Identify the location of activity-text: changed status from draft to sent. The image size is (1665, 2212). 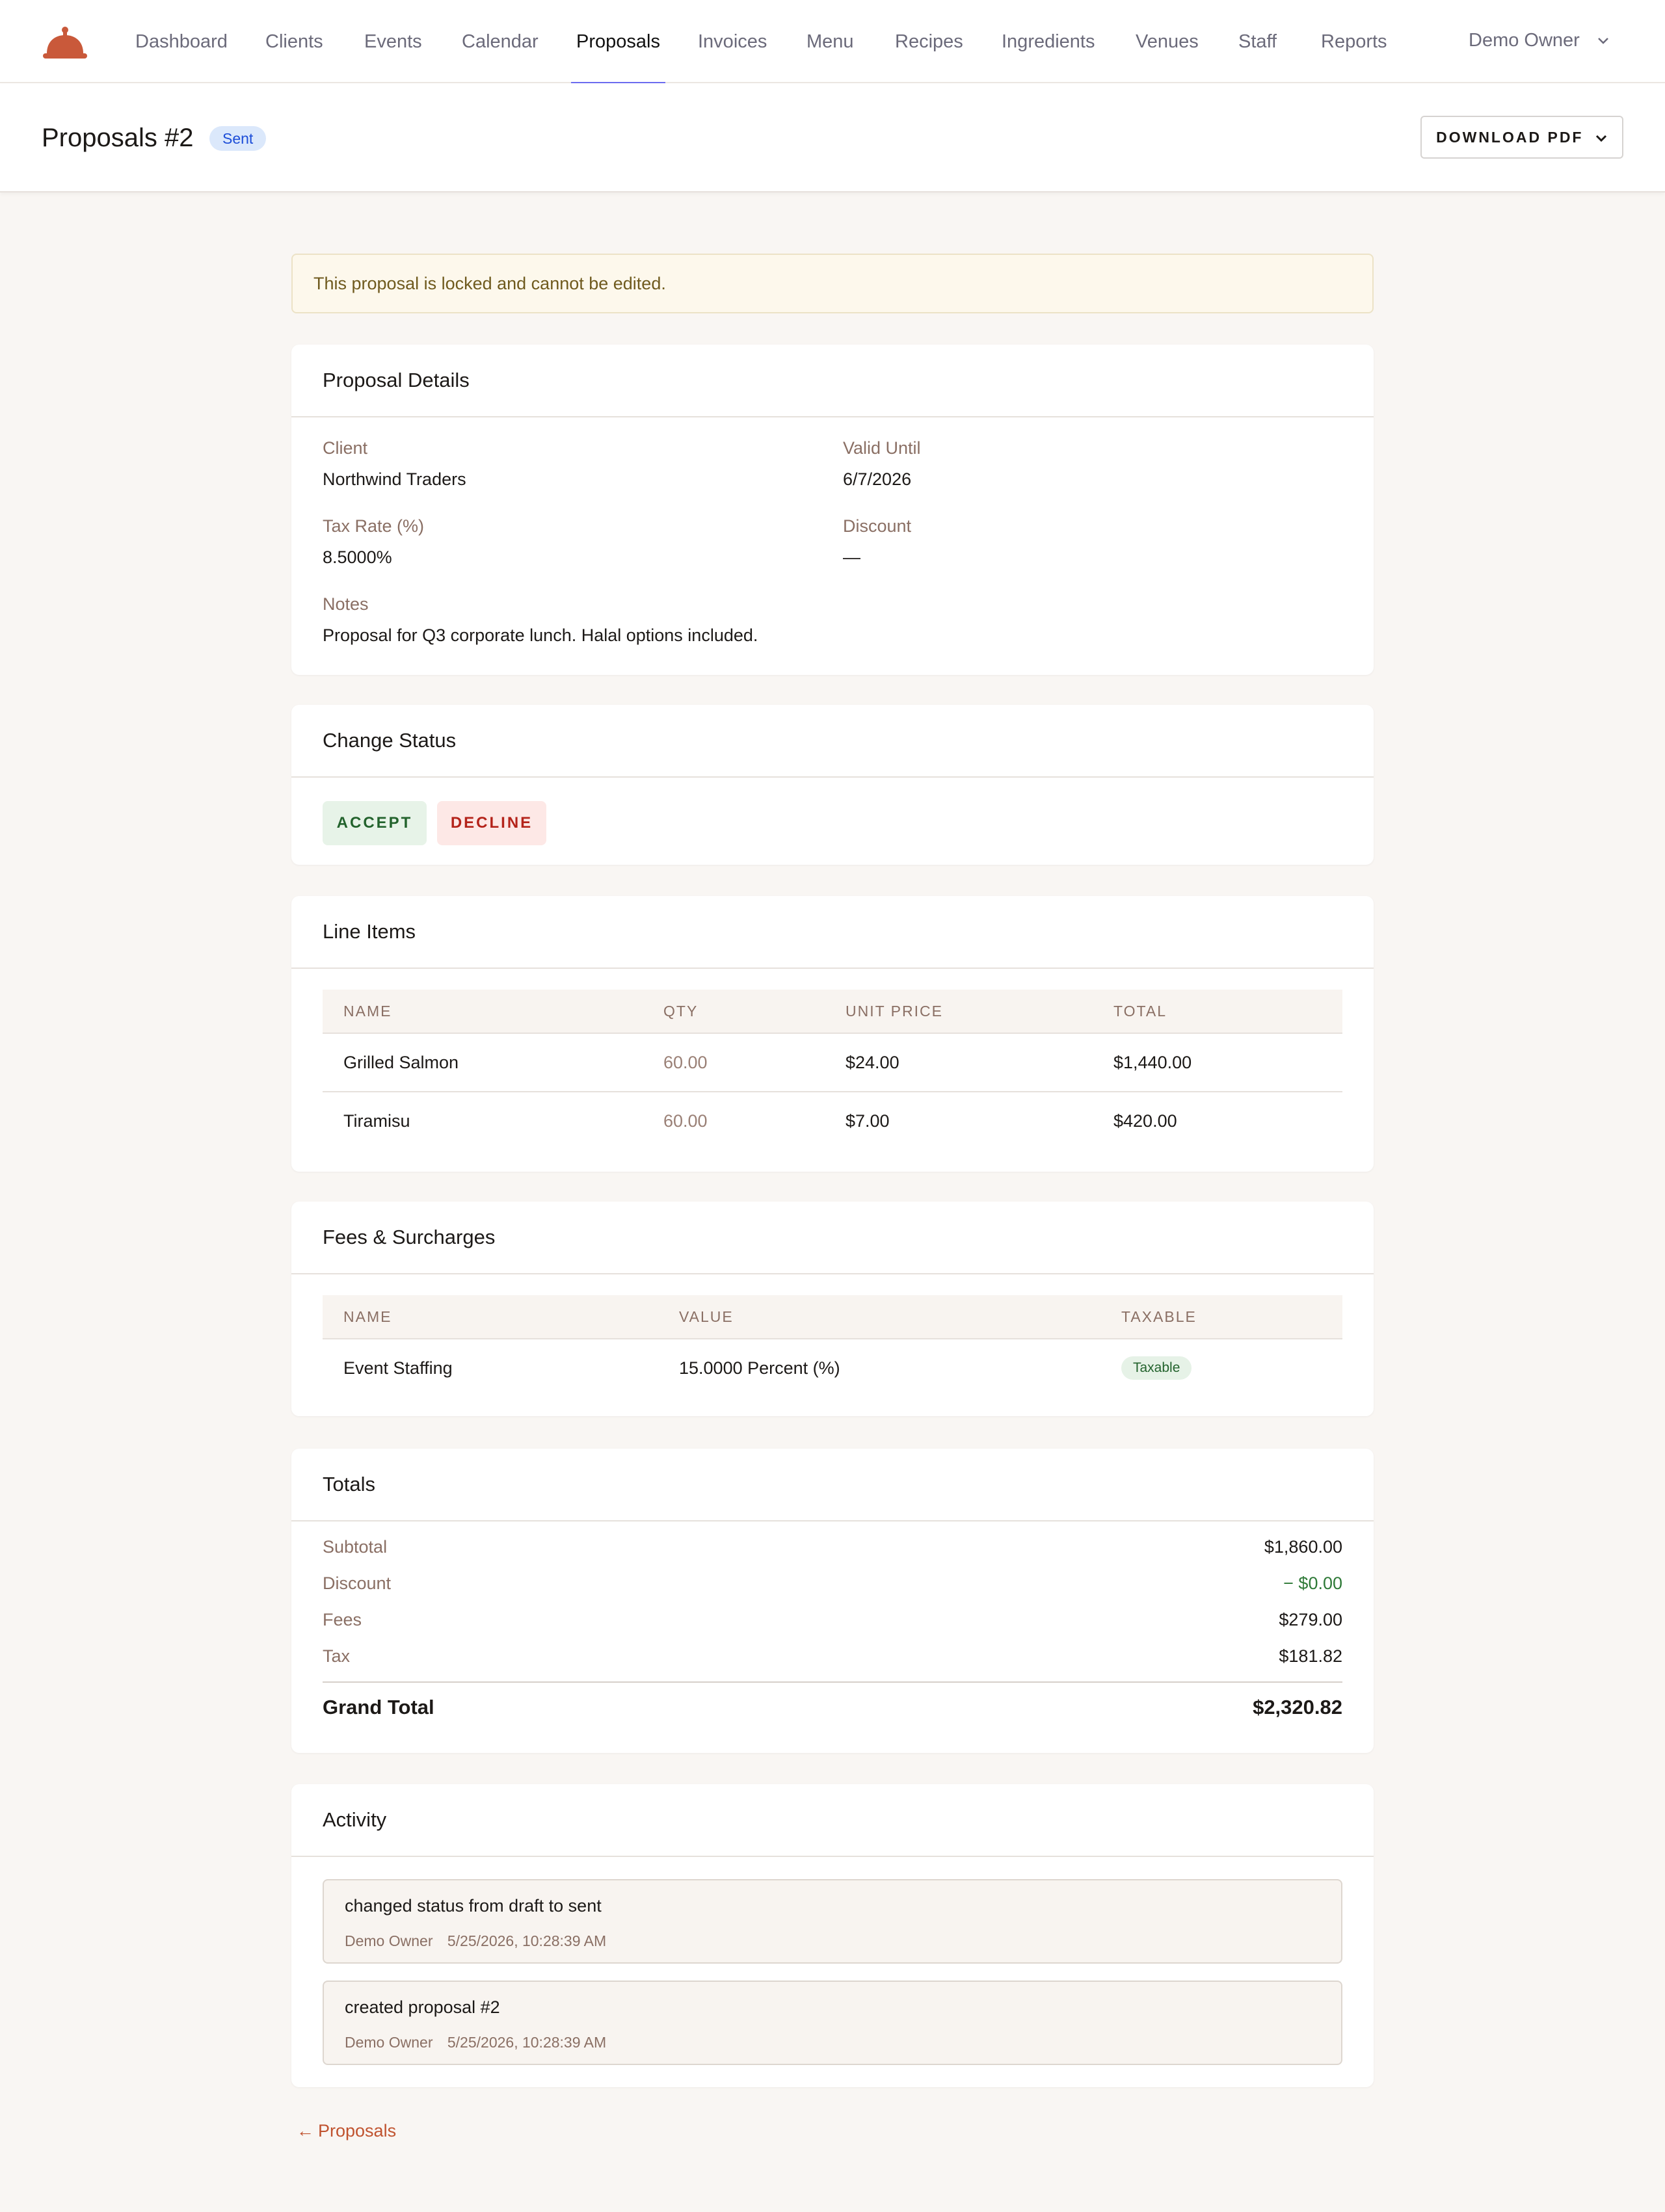
(473, 1906).